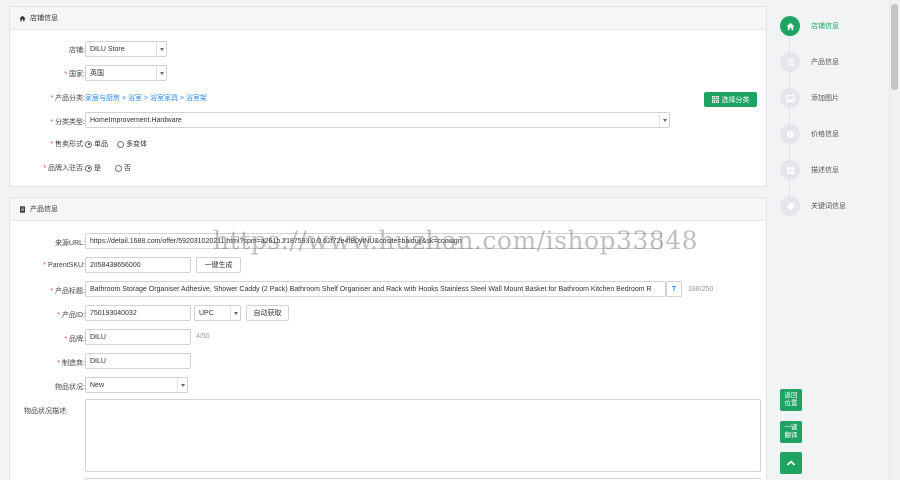 This screenshot has height=480, width=900. Describe the element at coordinates (809, 134) in the screenshot. I see `nav-price-info: 价格信息` at that location.